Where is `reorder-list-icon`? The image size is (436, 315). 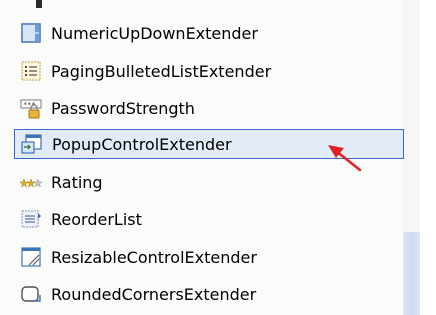 reorder-list-icon is located at coordinates (31, 219).